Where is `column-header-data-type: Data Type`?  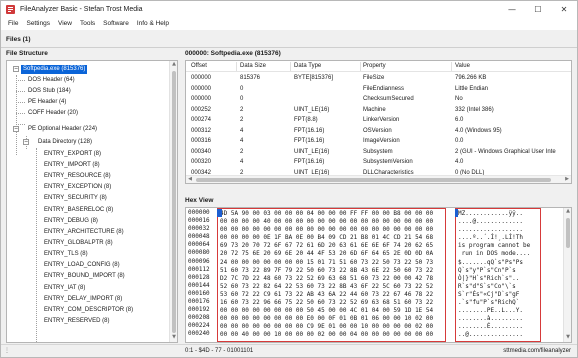 column-header-data-type: Data Type is located at coordinates (327, 66).